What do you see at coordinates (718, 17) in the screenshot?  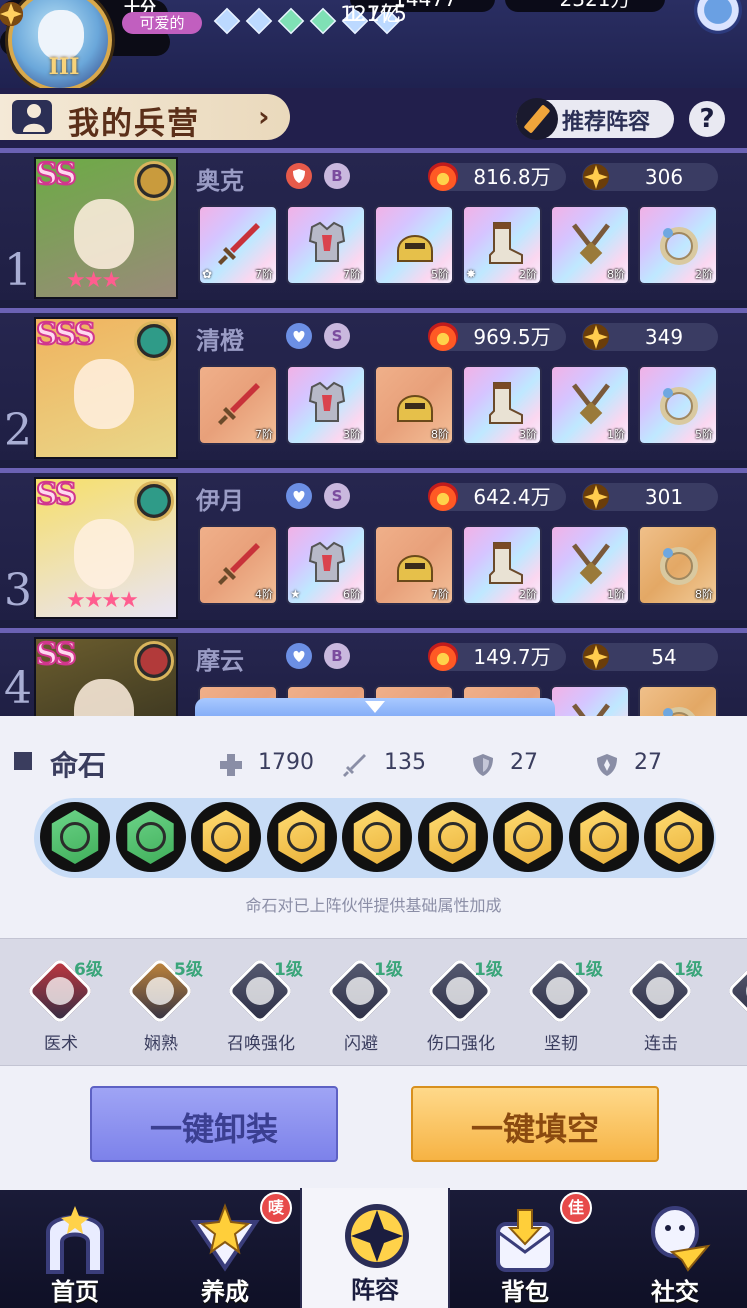 I see `settings-gear-icon` at bounding box center [718, 17].